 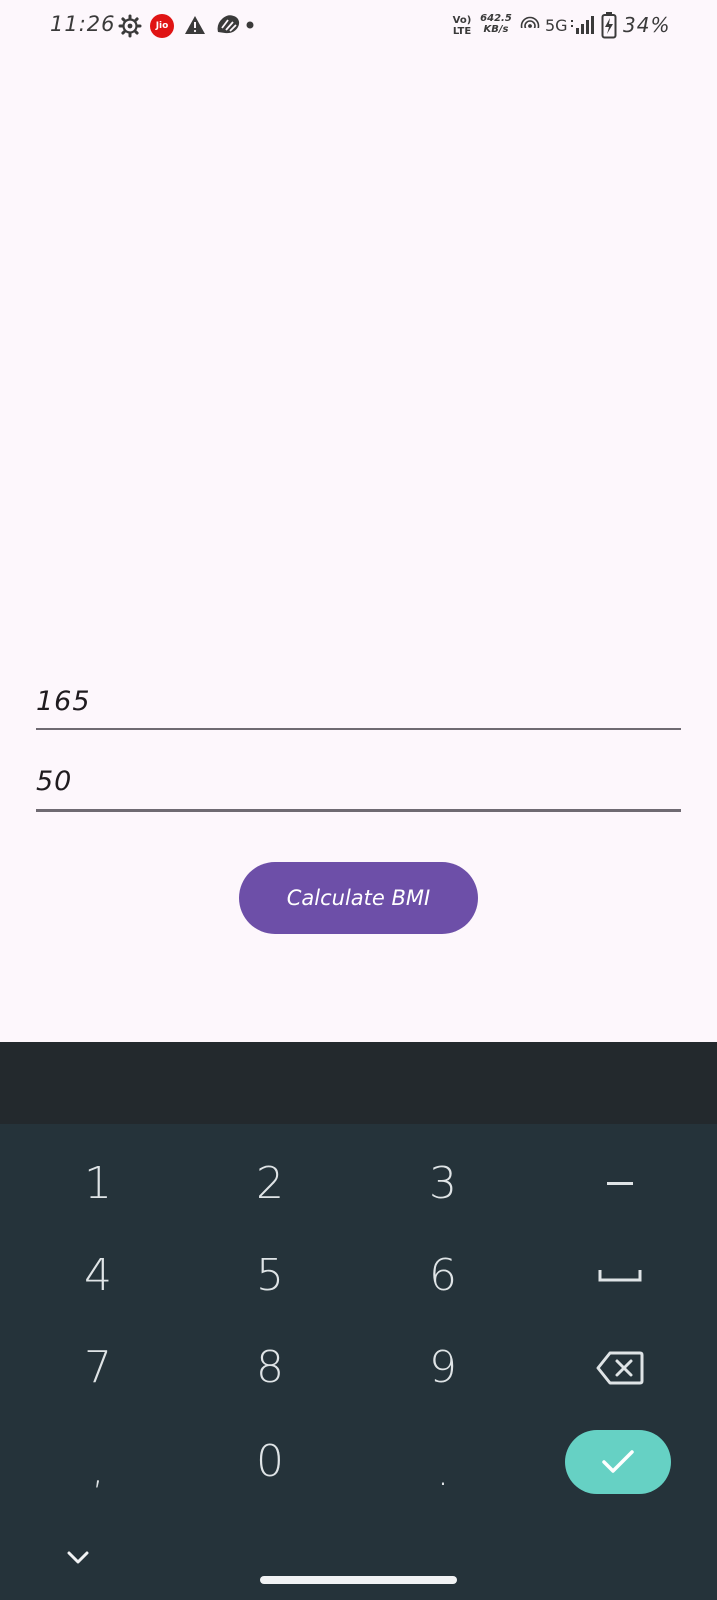 What do you see at coordinates (462, 26) in the screenshot?
I see `volte-indicator: Vo) LTE` at bounding box center [462, 26].